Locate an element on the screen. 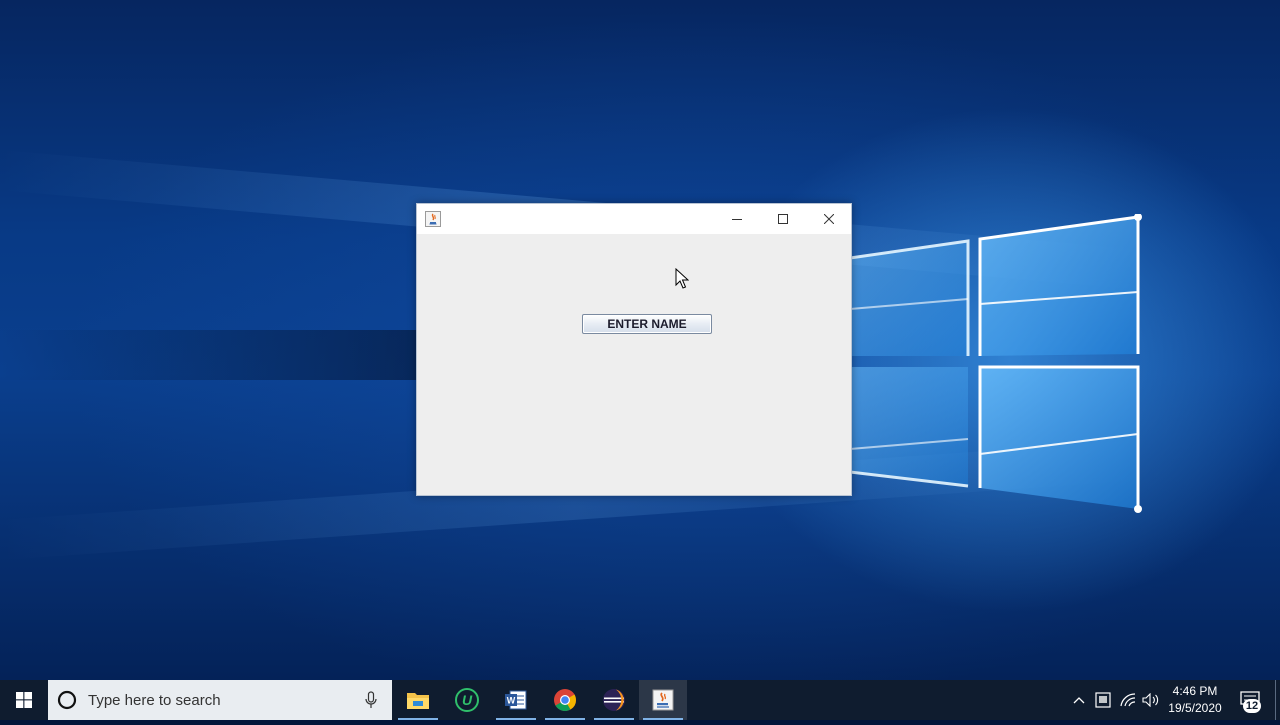  windows-logo-graphic is located at coordinates (996, 363).